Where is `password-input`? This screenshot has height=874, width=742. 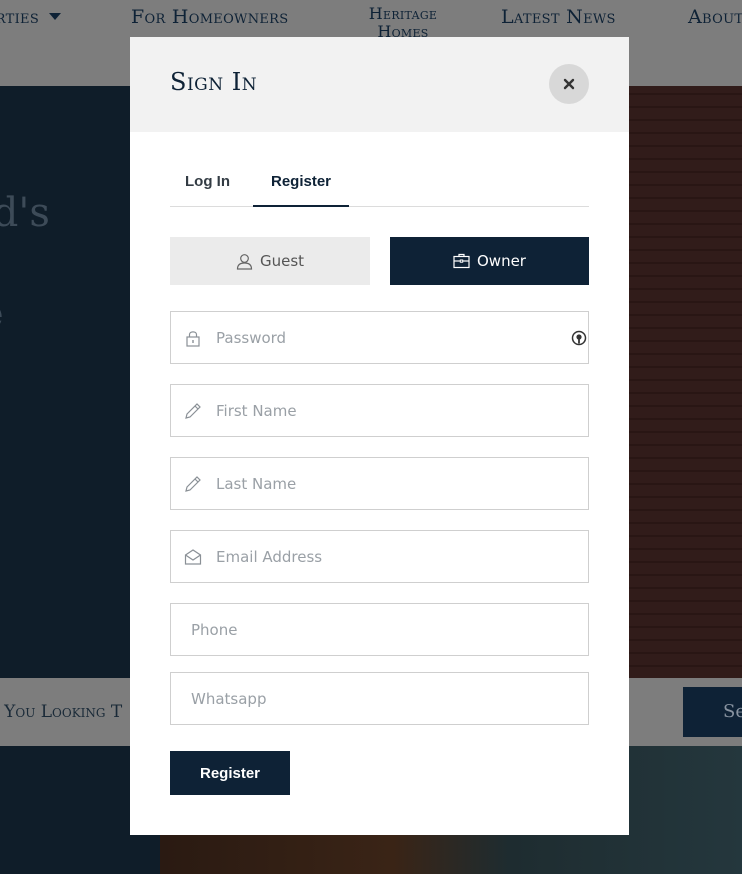 password-input is located at coordinates (386, 337).